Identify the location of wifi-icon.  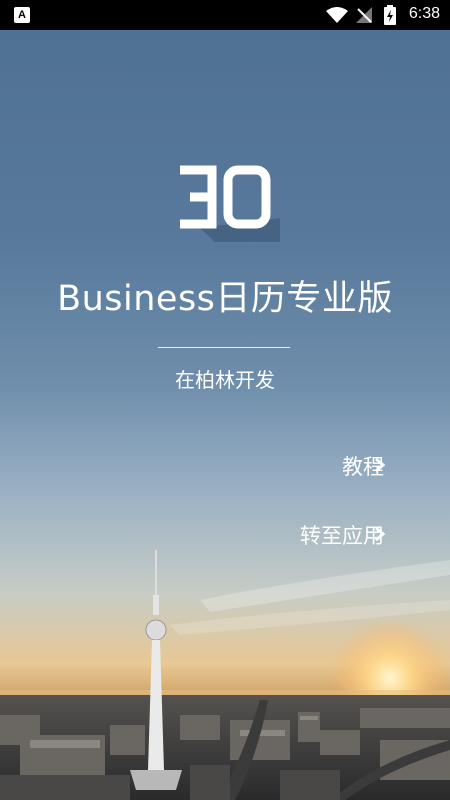
(337, 15).